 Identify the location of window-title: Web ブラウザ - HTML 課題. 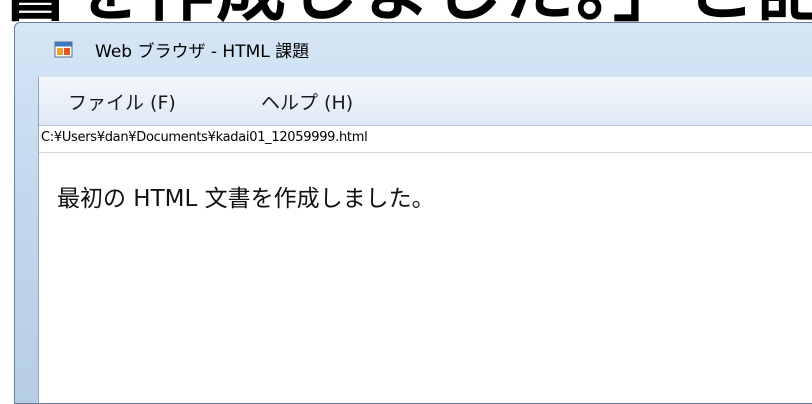
(202, 52).